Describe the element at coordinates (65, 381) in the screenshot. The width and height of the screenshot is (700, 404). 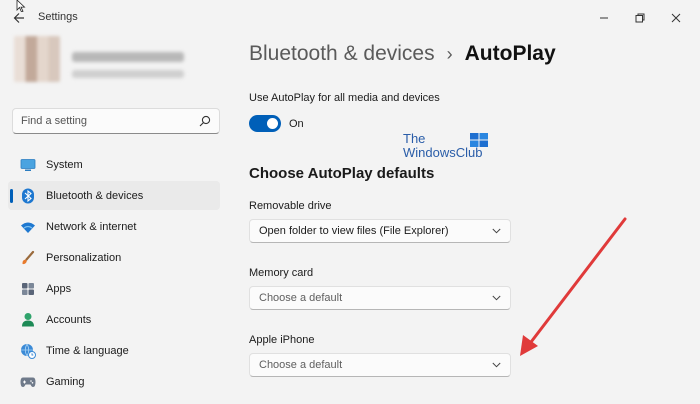
I see `sidebar-item-label: Gaming` at that location.